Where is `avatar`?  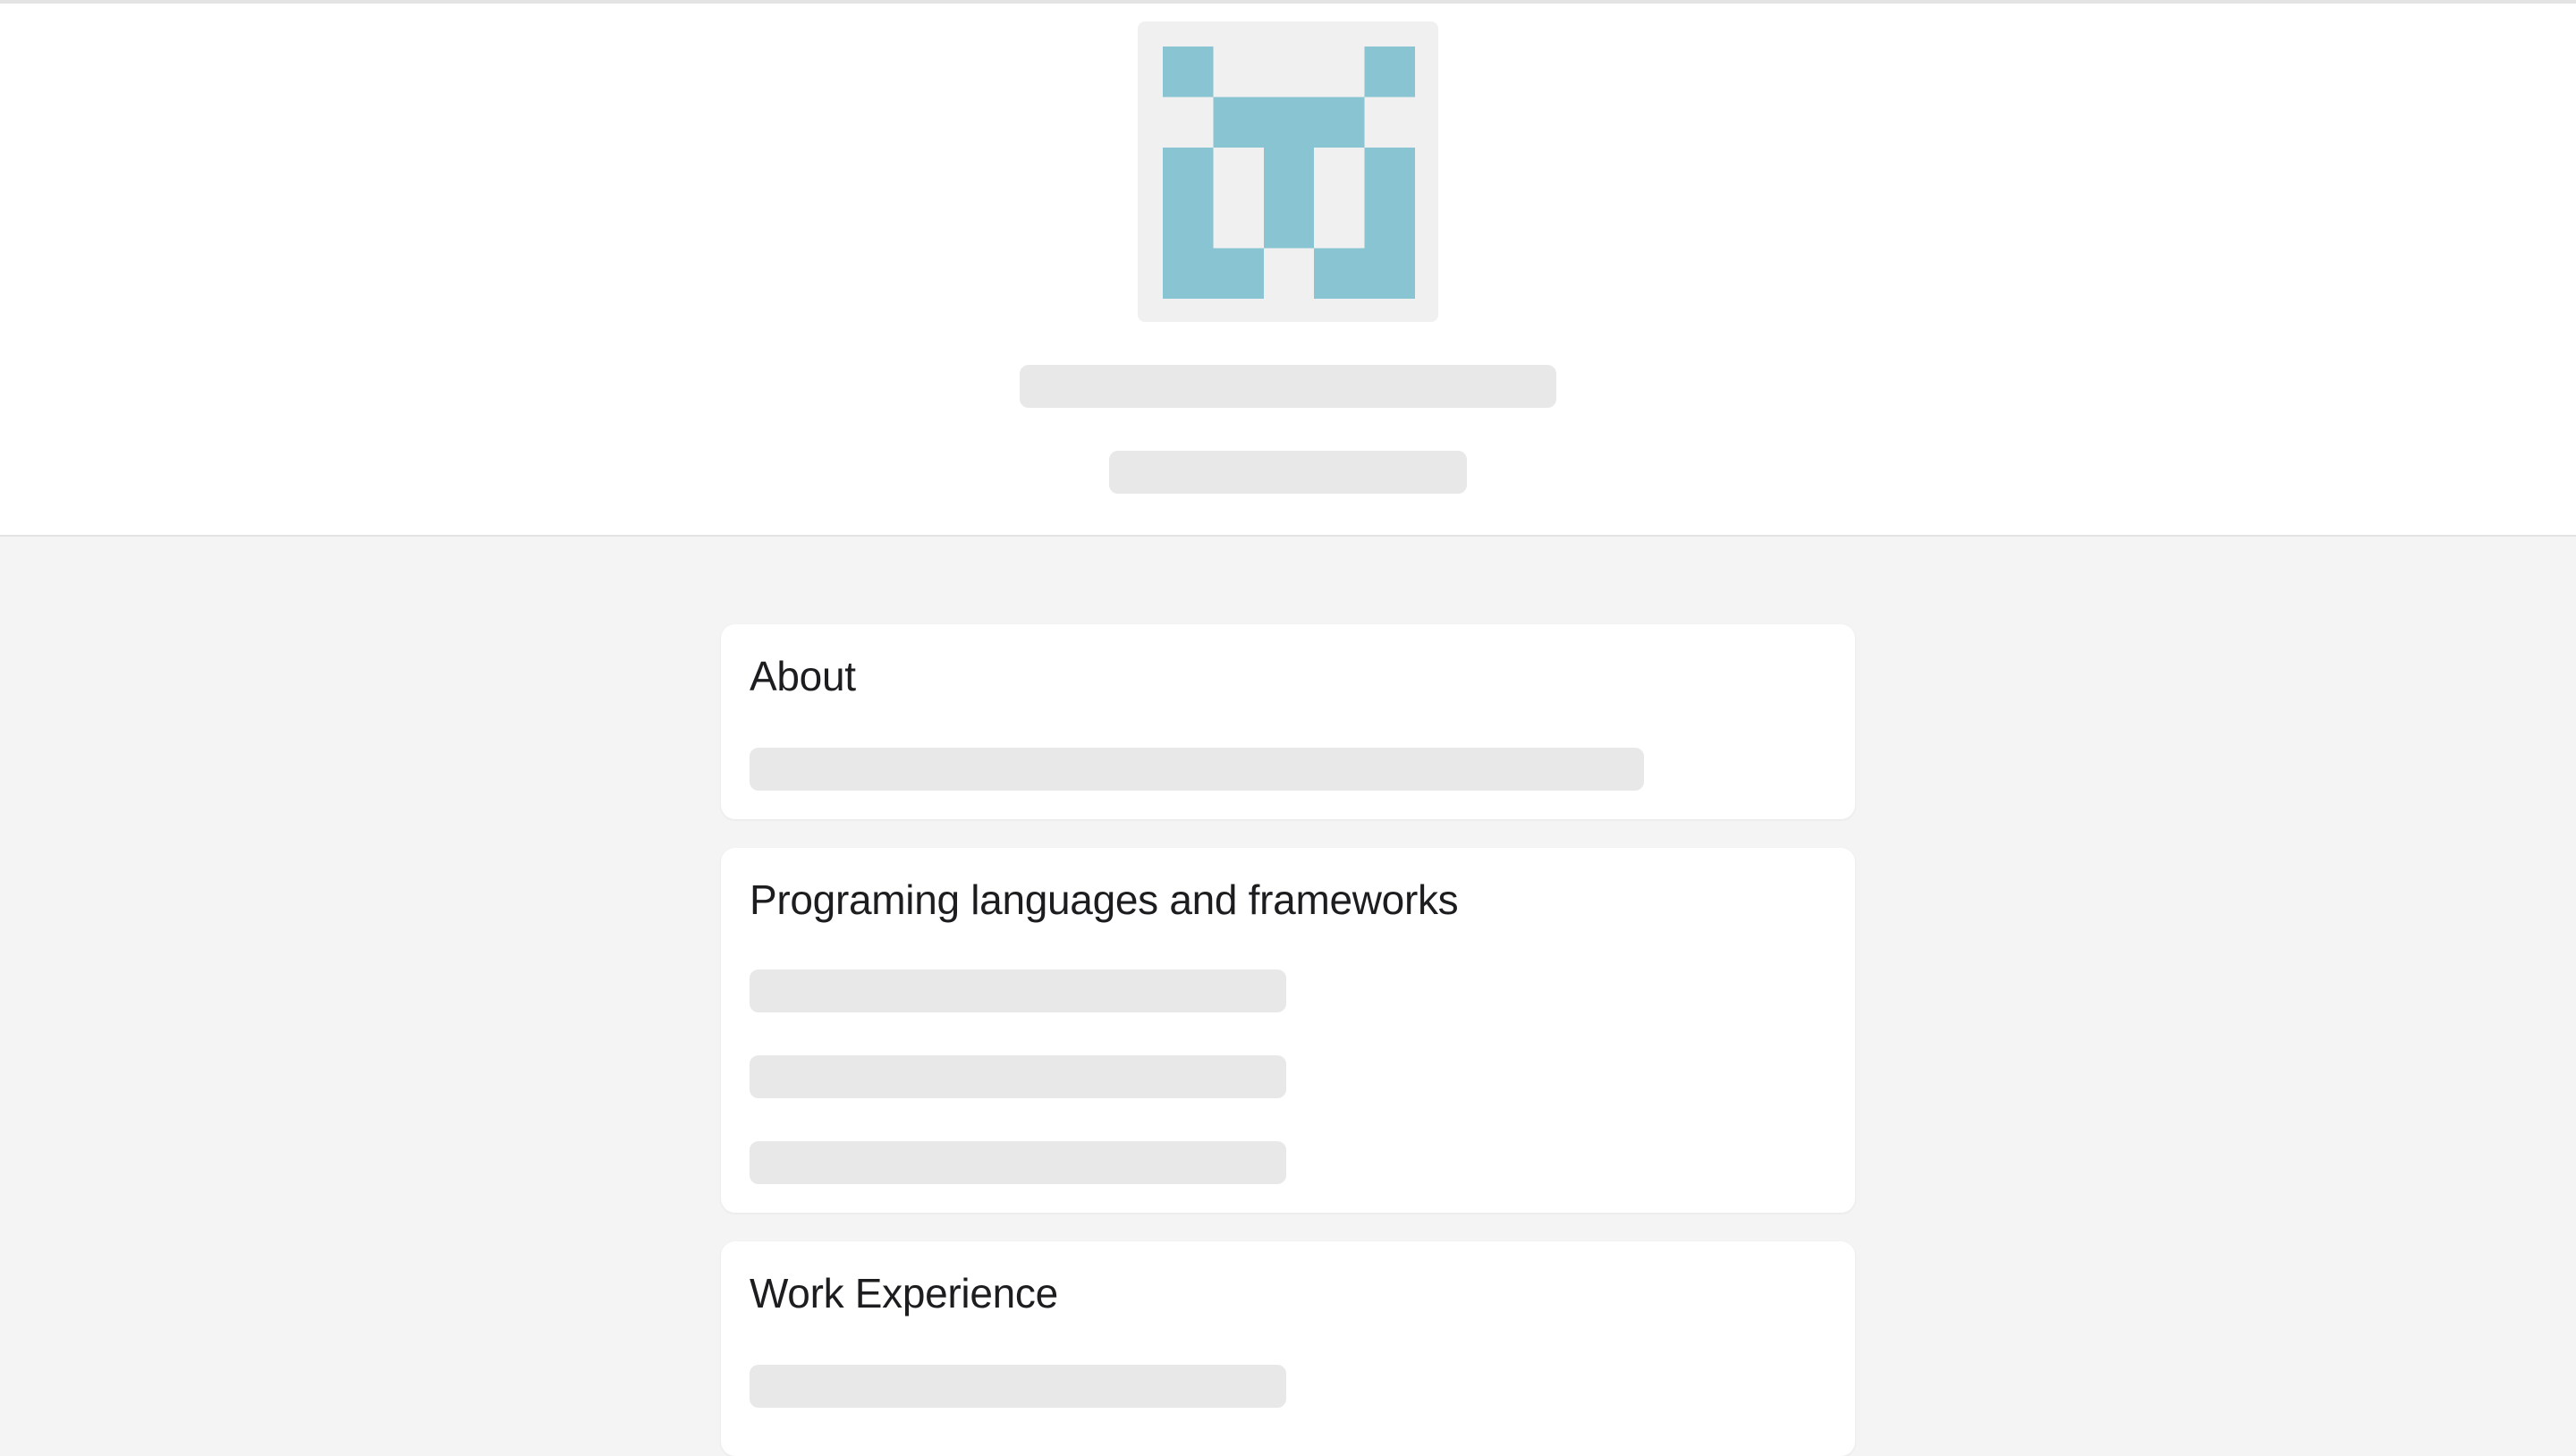
avatar is located at coordinates (1288, 171).